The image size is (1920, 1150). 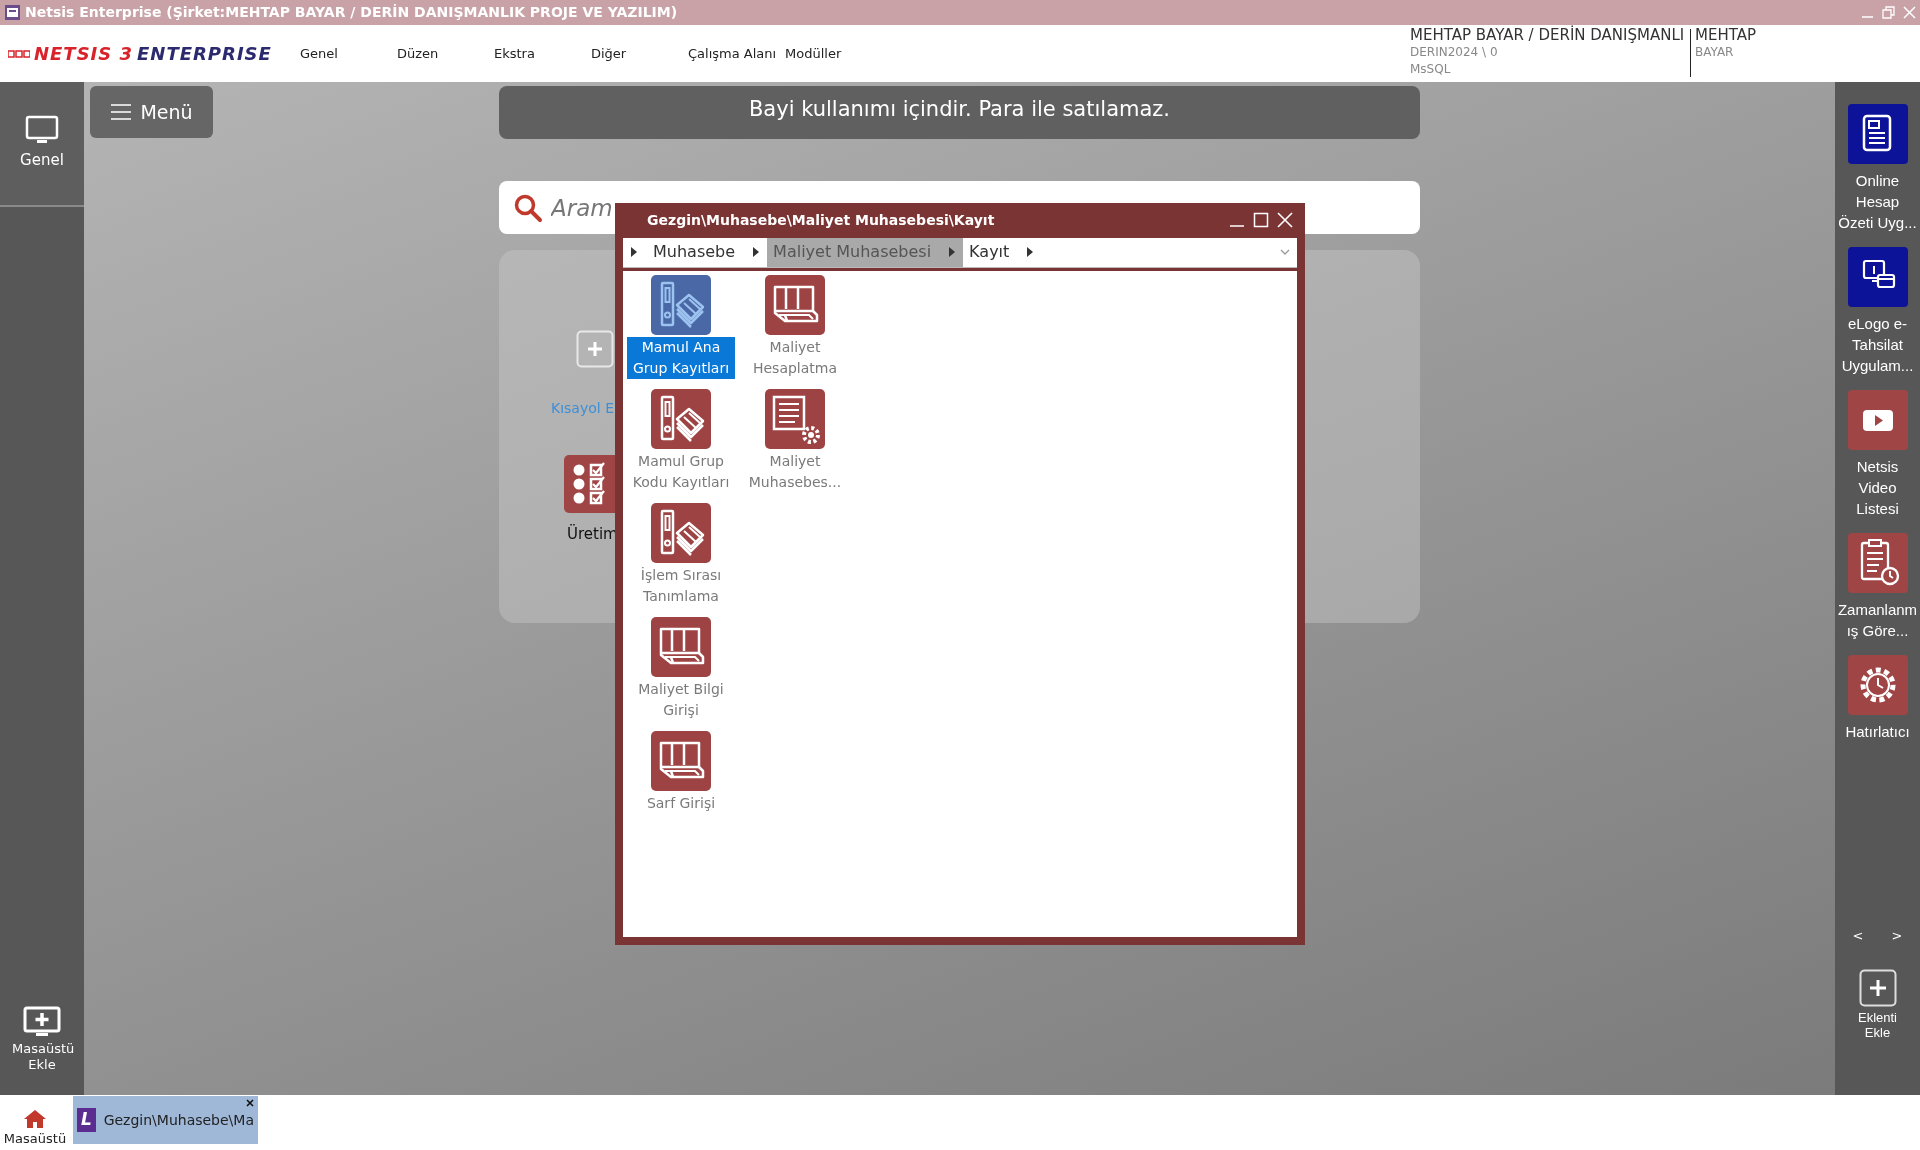 I want to click on company-name: MEHTAP BAYAR / DERİN DANIŞMANLI, so click(x=1548, y=35).